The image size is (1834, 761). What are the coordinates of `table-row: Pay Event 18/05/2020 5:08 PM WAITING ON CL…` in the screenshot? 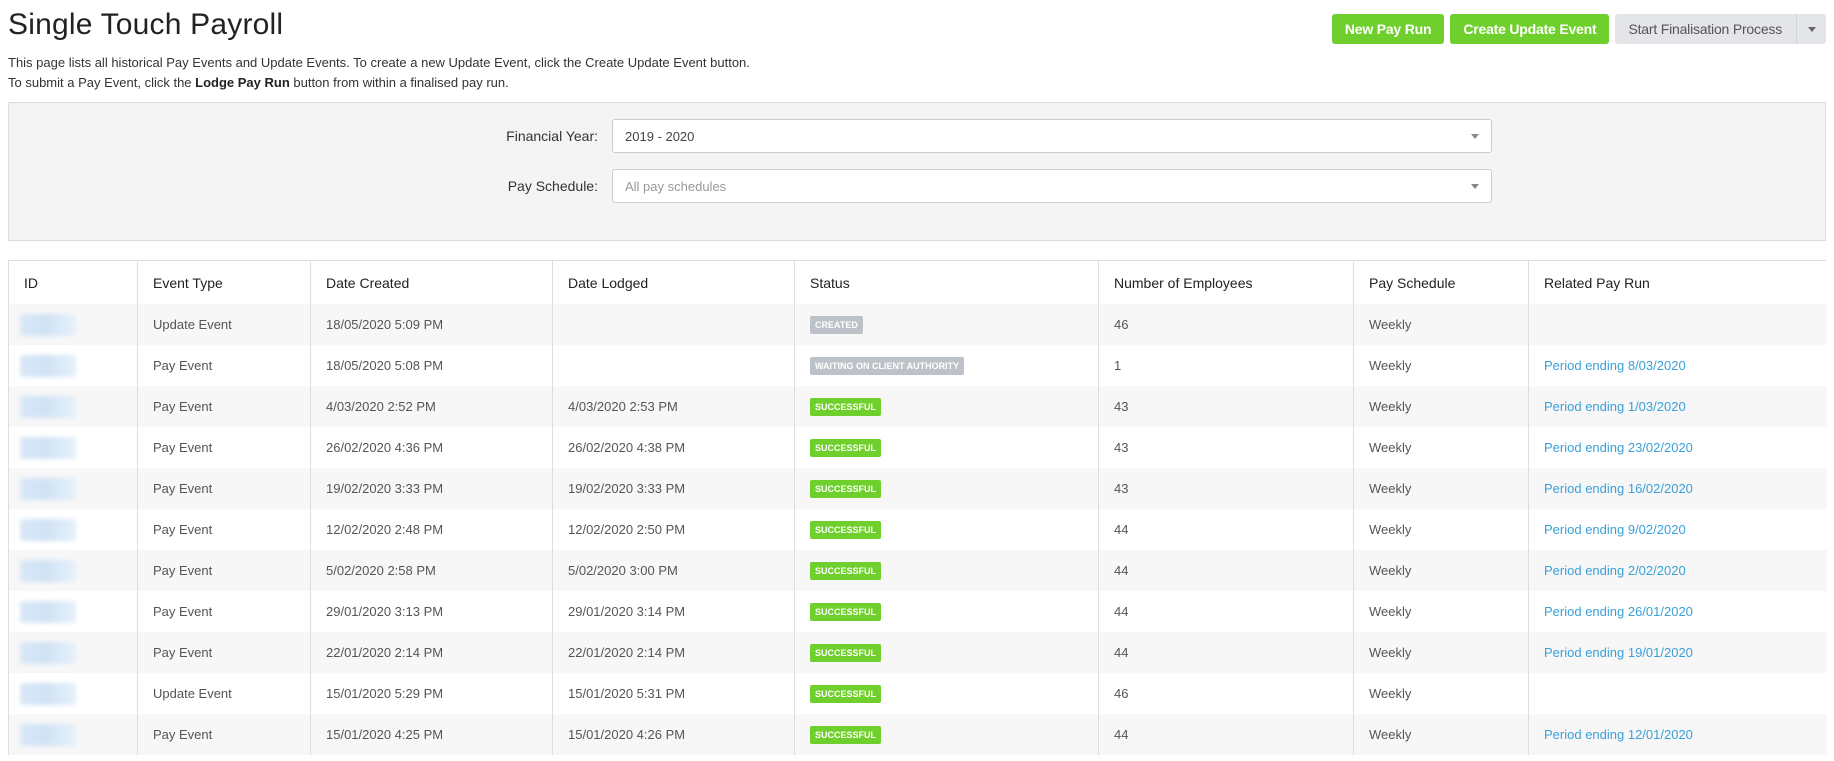 It's located at (917, 365).